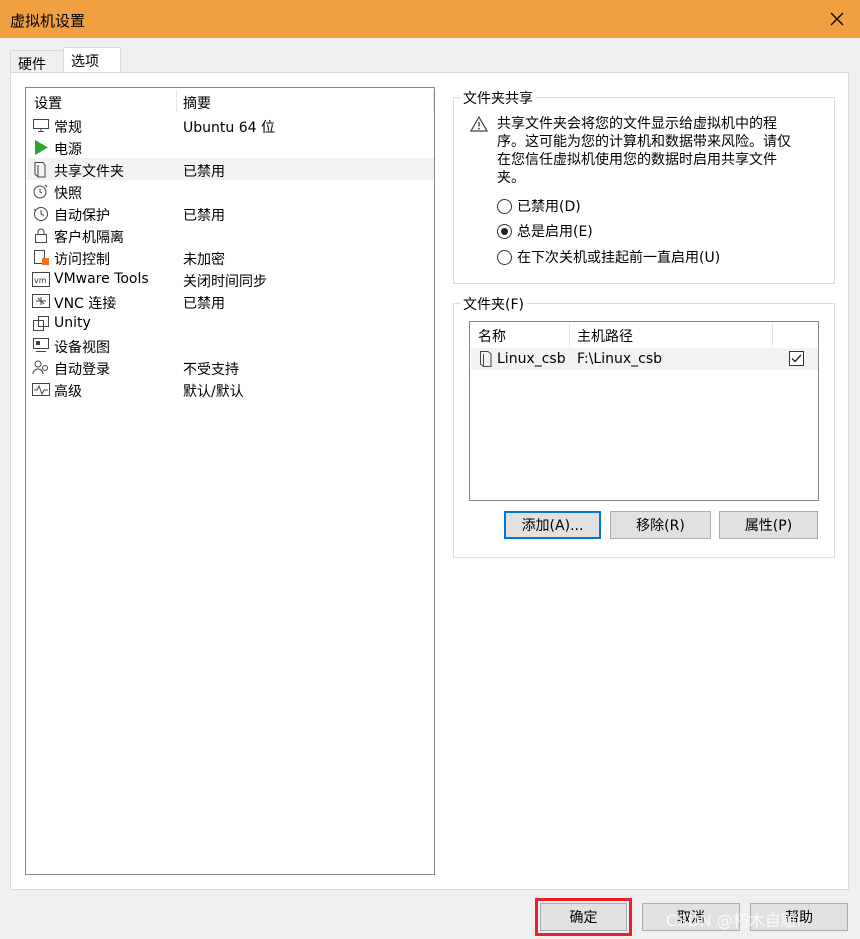 The height and width of the screenshot is (939, 860). I want to click on folder-host-path: F:\Linux_csb, so click(619, 359).